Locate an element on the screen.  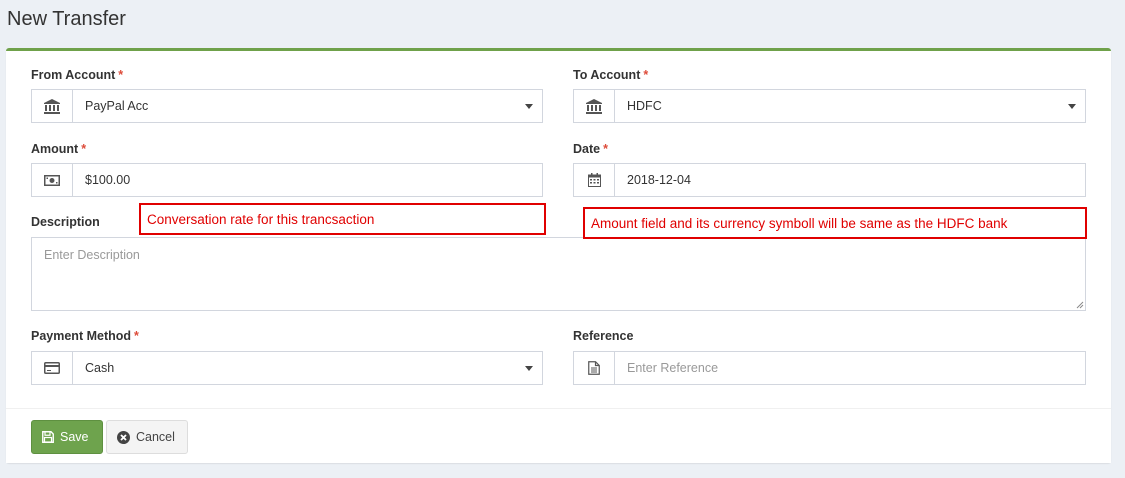
reference-placeholder: Enter Reference is located at coordinates (673, 368).